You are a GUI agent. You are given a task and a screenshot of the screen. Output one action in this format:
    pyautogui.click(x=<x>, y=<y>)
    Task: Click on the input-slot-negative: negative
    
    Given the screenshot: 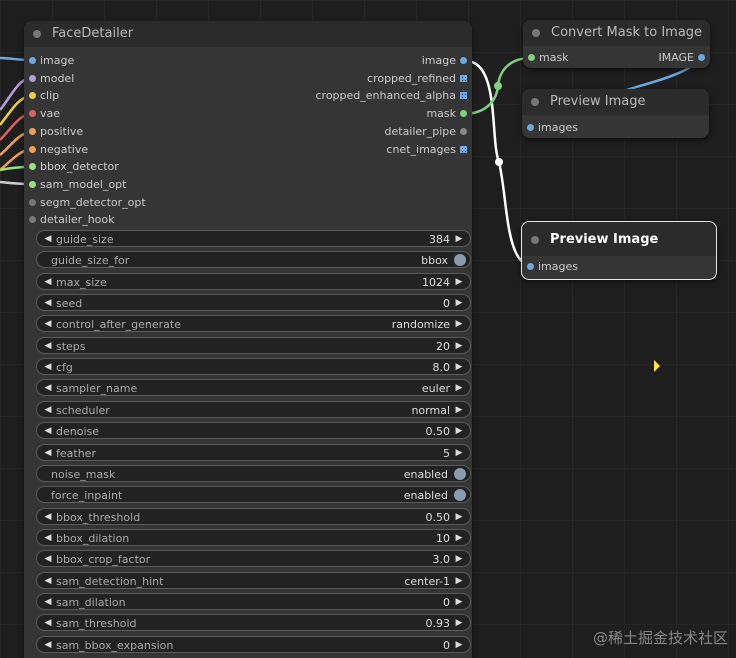 What is the action you would take?
    pyautogui.click(x=56, y=150)
    